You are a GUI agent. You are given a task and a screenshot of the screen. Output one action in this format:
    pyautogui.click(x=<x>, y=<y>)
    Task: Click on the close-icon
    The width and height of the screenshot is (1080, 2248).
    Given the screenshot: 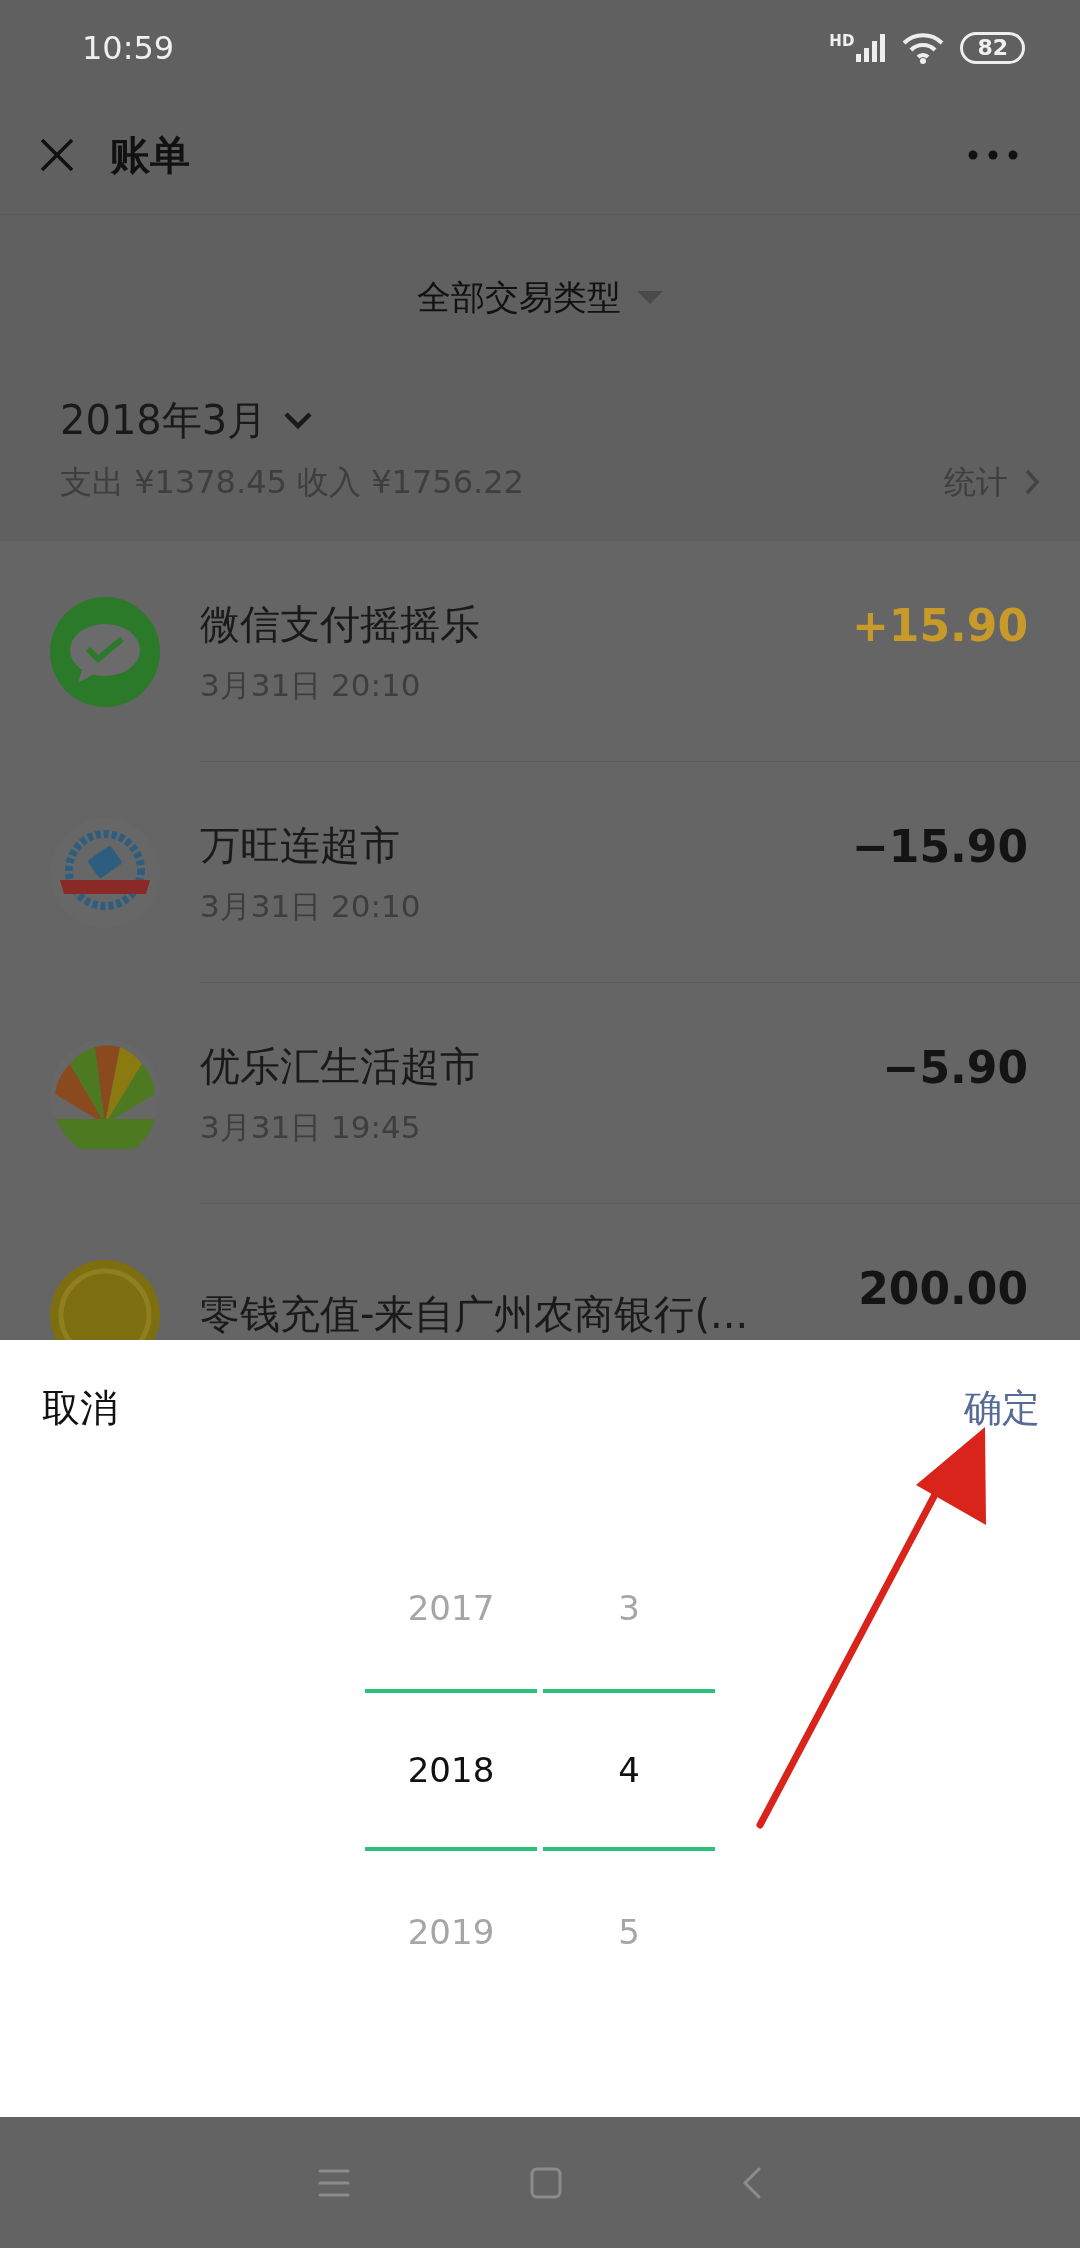 What is the action you would take?
    pyautogui.click(x=57, y=154)
    